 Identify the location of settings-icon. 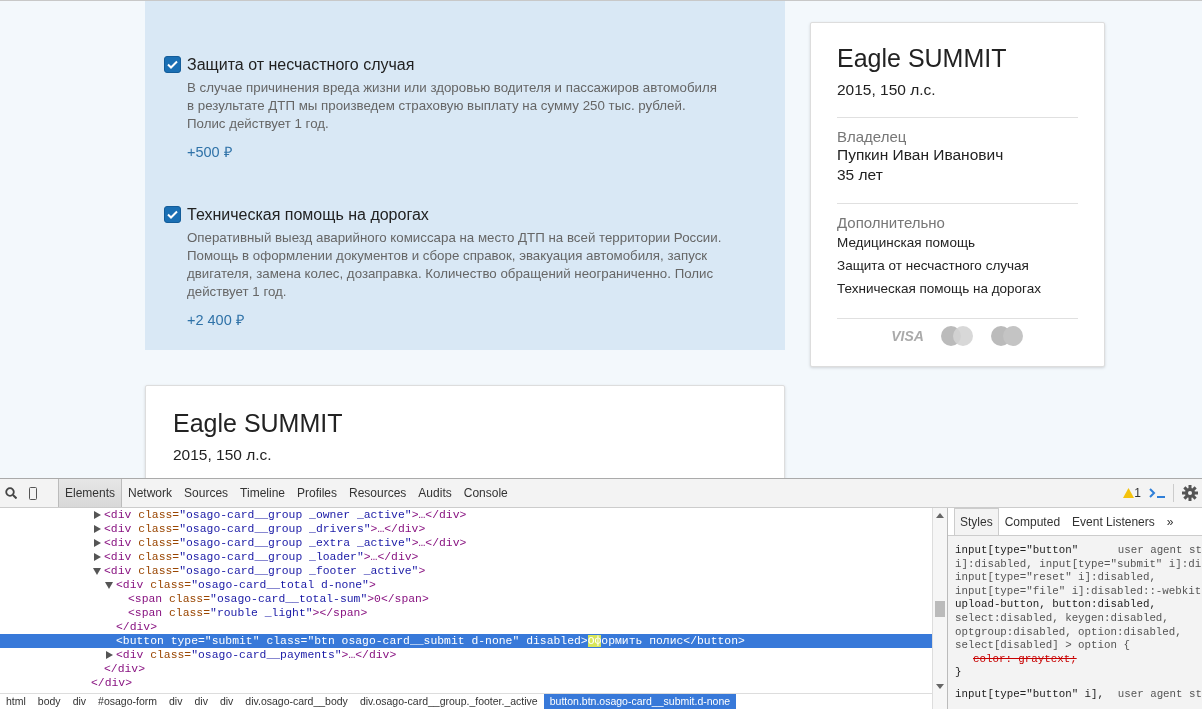
(1190, 493).